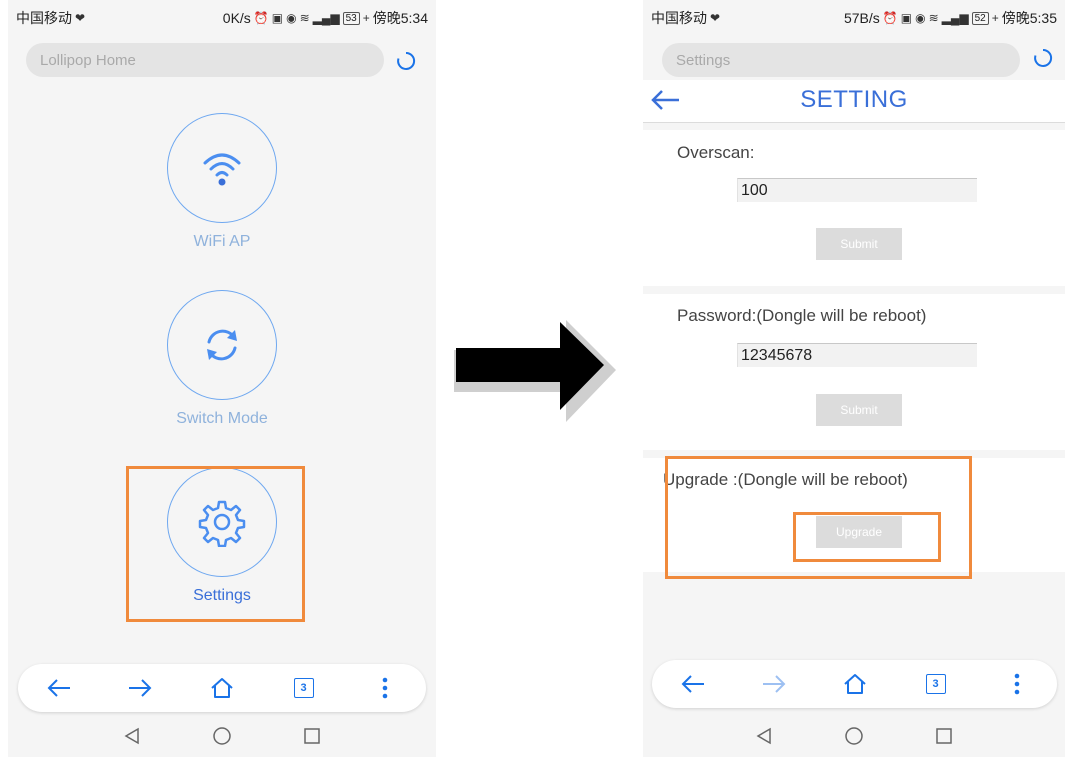  I want to click on switch-mode-label: Switch Mode, so click(222, 418).